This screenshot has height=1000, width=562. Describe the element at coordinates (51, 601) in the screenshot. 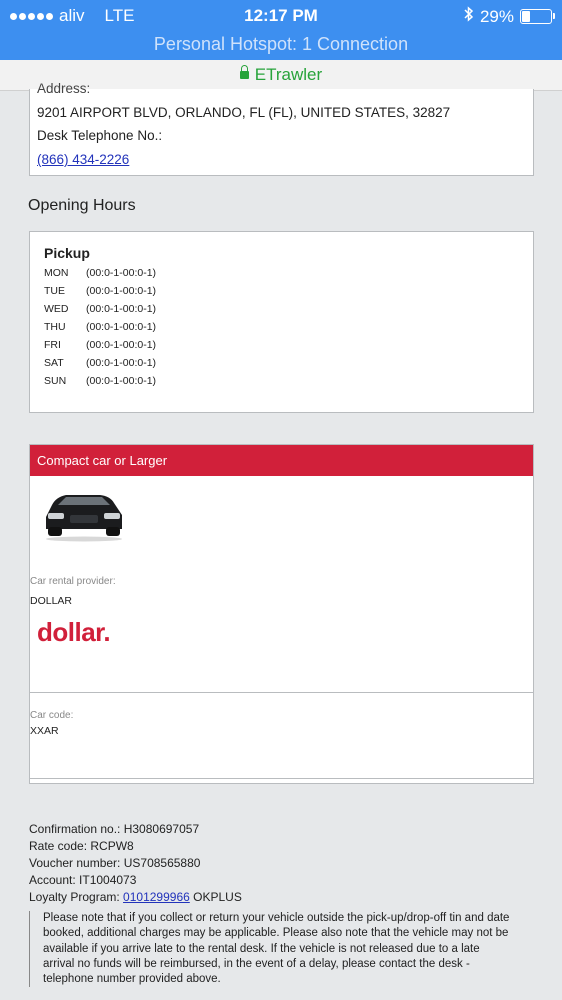

I see `provider-name: DOLLAR` at that location.